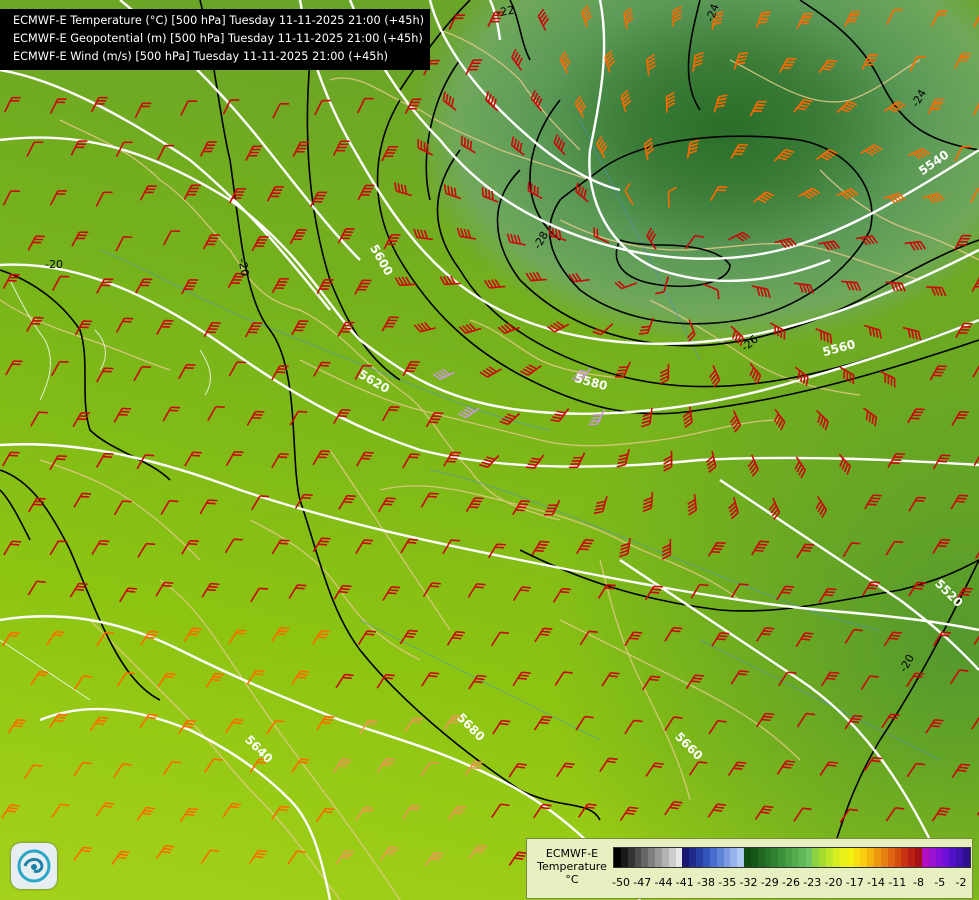 The height and width of the screenshot is (900, 979). What do you see at coordinates (727, 882) in the screenshot?
I see `legend-tick-label: -35` at bounding box center [727, 882].